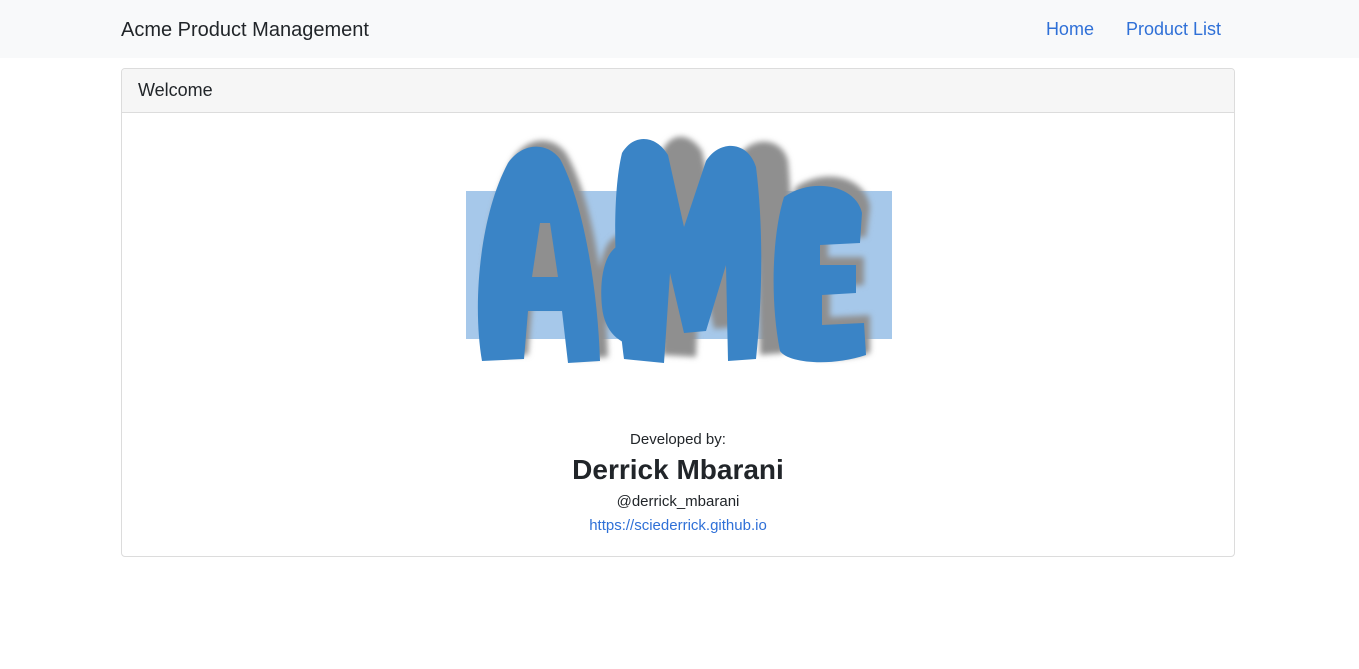  I want to click on brand-link: Acme Product Management, so click(245, 30).